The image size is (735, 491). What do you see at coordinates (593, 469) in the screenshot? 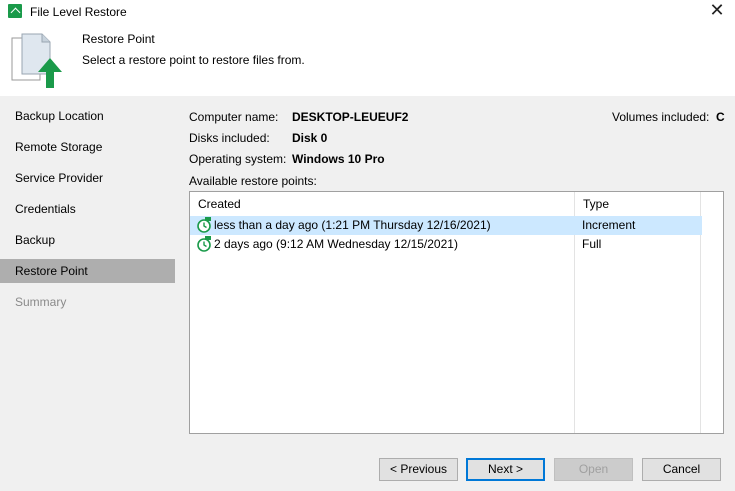
I see `open-button: Open` at bounding box center [593, 469].